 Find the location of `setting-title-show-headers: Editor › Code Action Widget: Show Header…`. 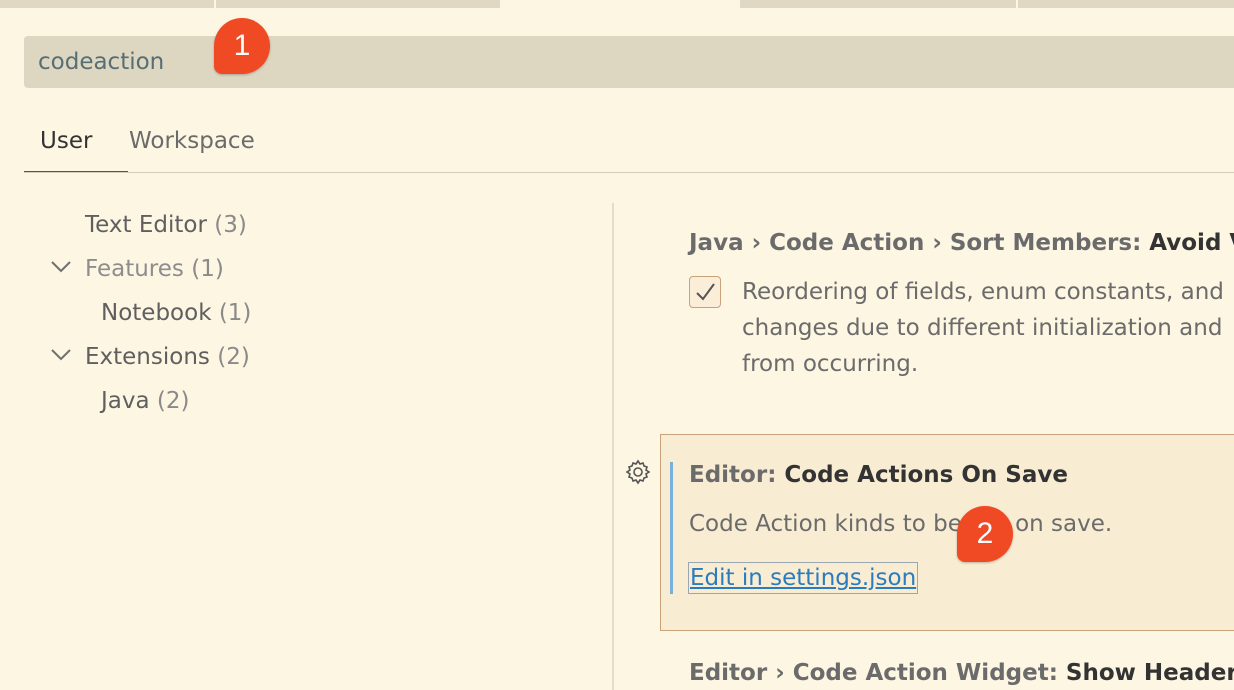

setting-title-show-headers: Editor › Code Action Widget: Show Header… is located at coordinates (961, 673).